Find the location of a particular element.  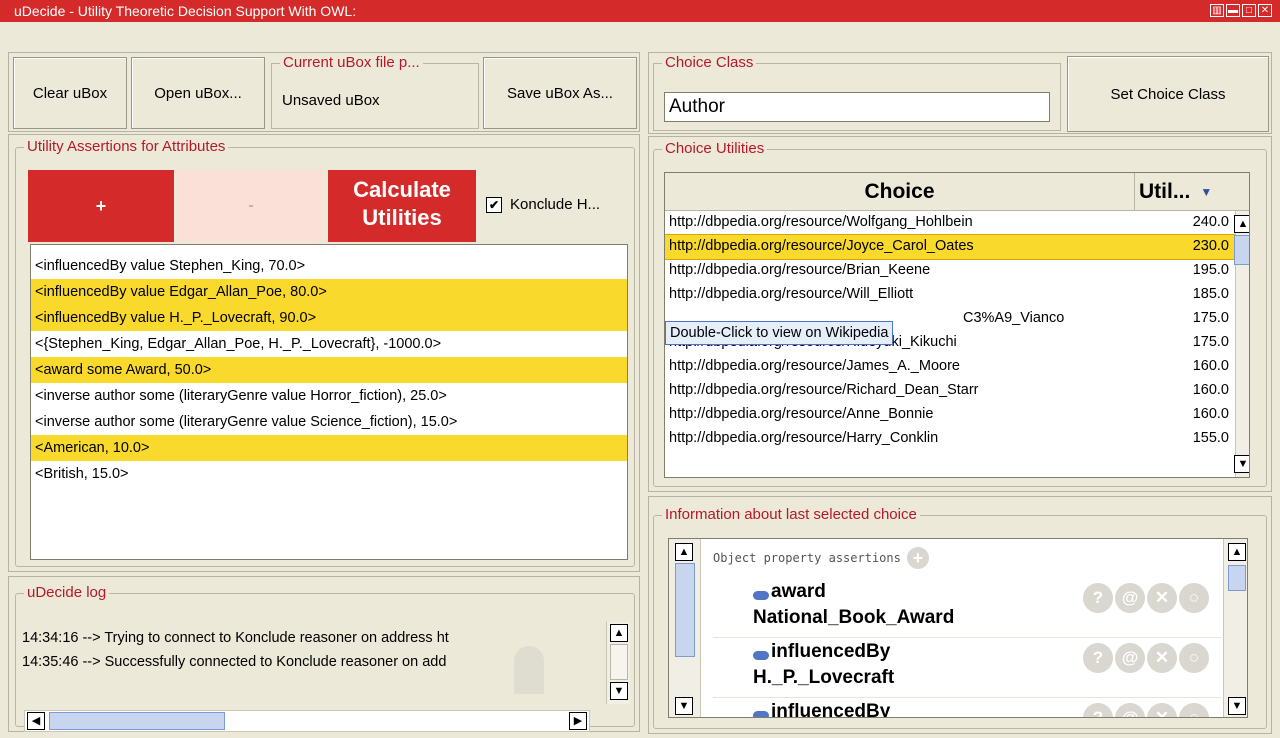

assertion-item: <award some Award, 50.0> is located at coordinates (329, 370).